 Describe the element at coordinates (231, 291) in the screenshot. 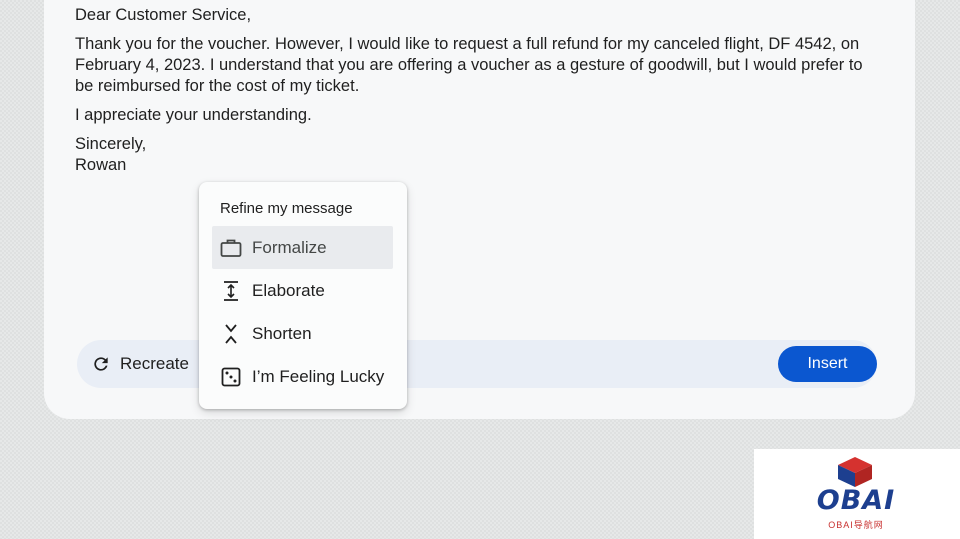

I see `expand-vertical-icon` at that location.